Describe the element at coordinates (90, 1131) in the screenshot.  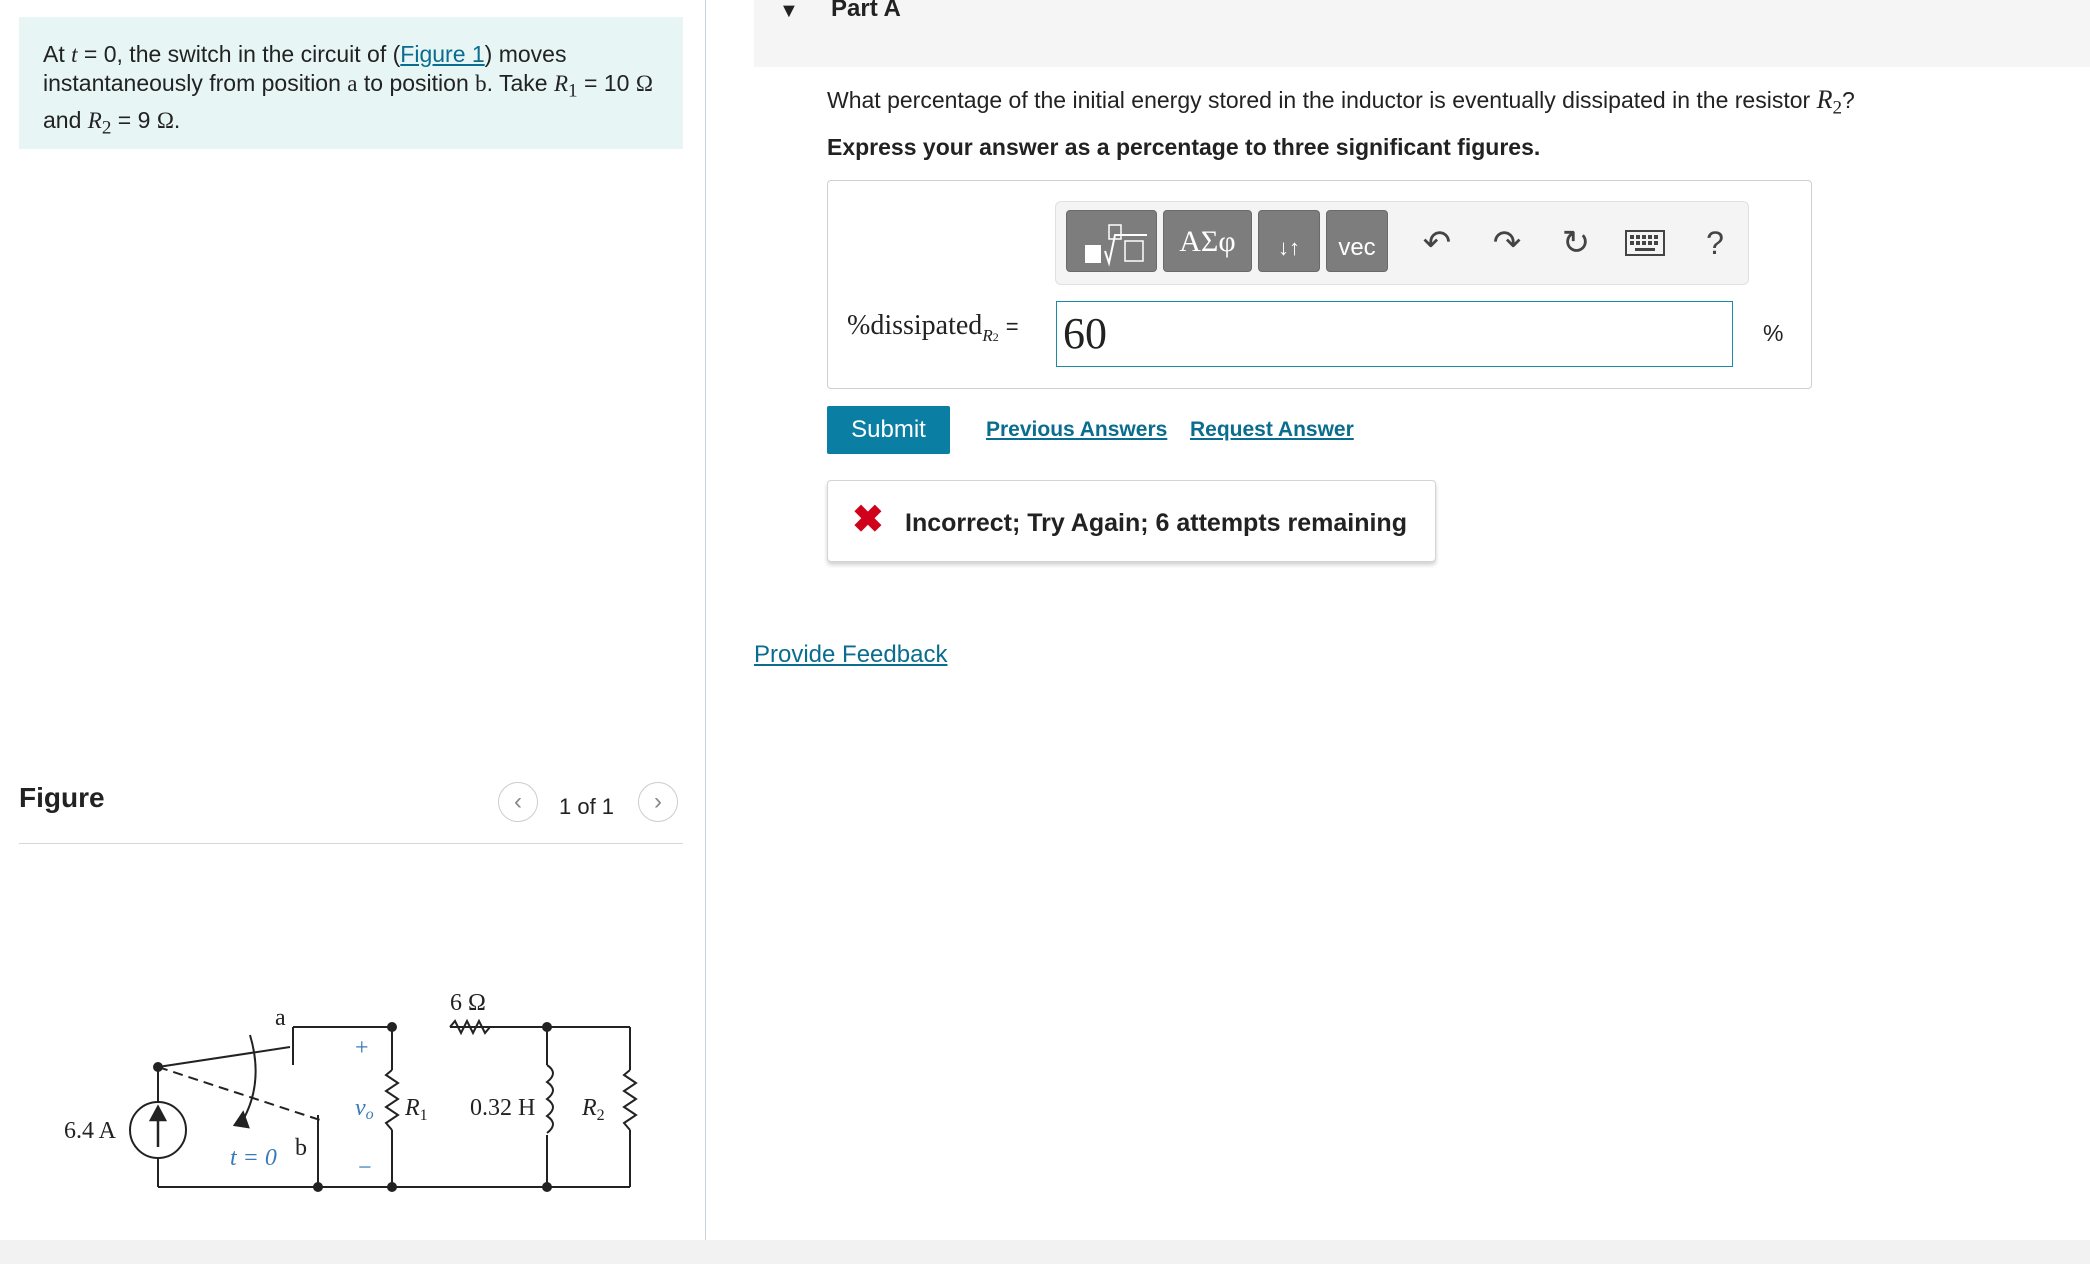
I see `source-label: 6.4 A` at that location.